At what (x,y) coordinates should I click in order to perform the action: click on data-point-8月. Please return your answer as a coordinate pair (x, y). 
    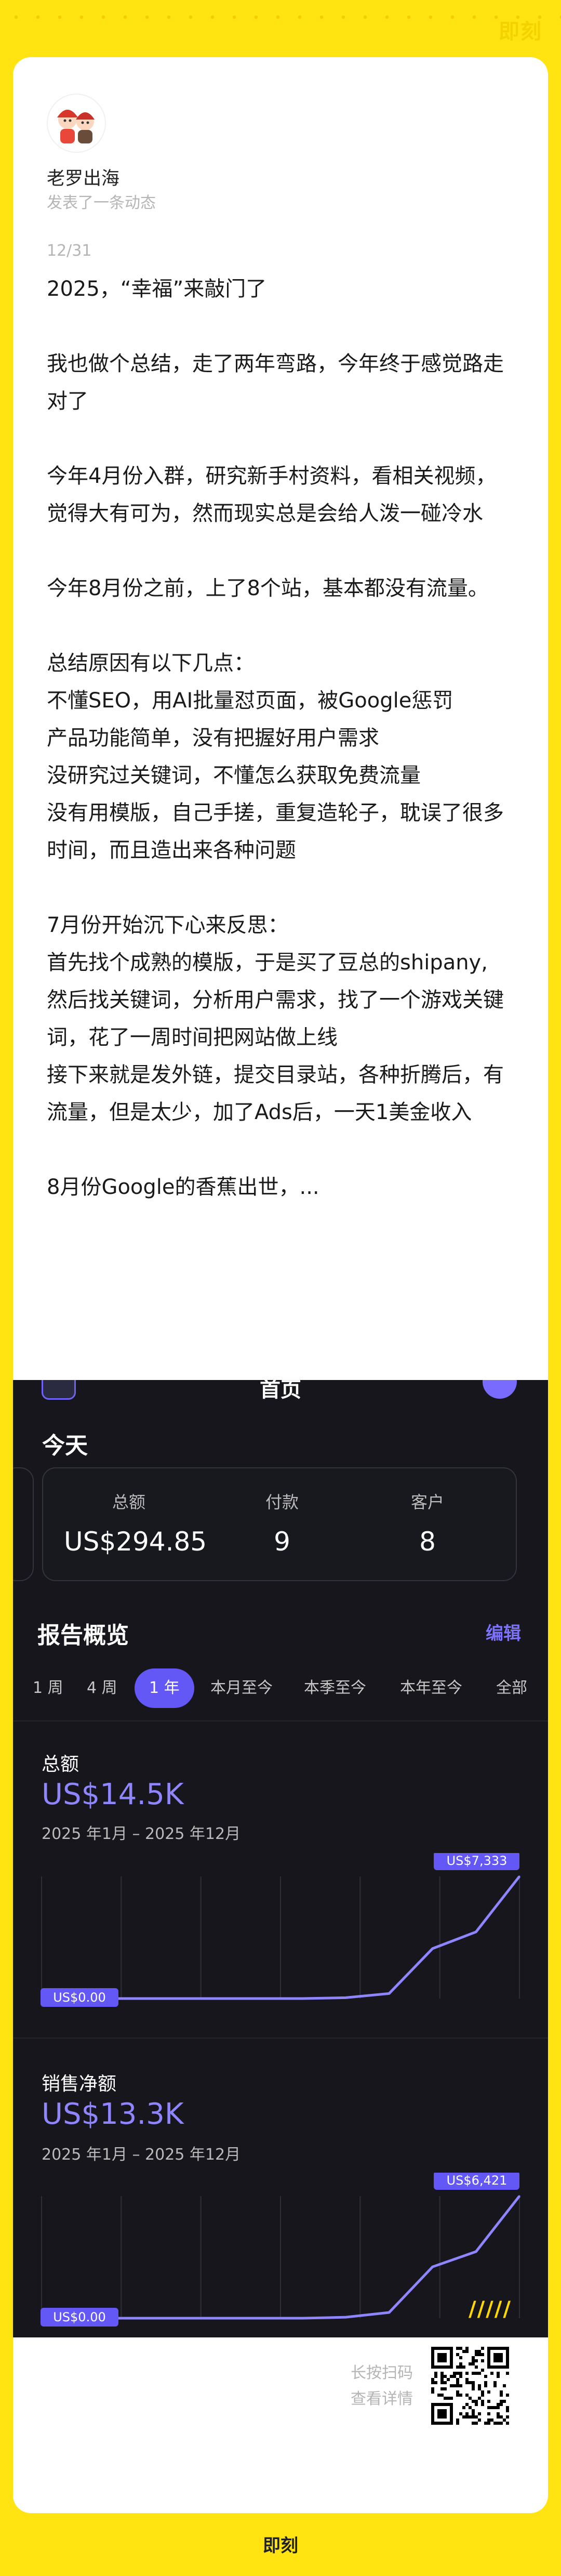
    Looking at the image, I should click on (345, 1998).